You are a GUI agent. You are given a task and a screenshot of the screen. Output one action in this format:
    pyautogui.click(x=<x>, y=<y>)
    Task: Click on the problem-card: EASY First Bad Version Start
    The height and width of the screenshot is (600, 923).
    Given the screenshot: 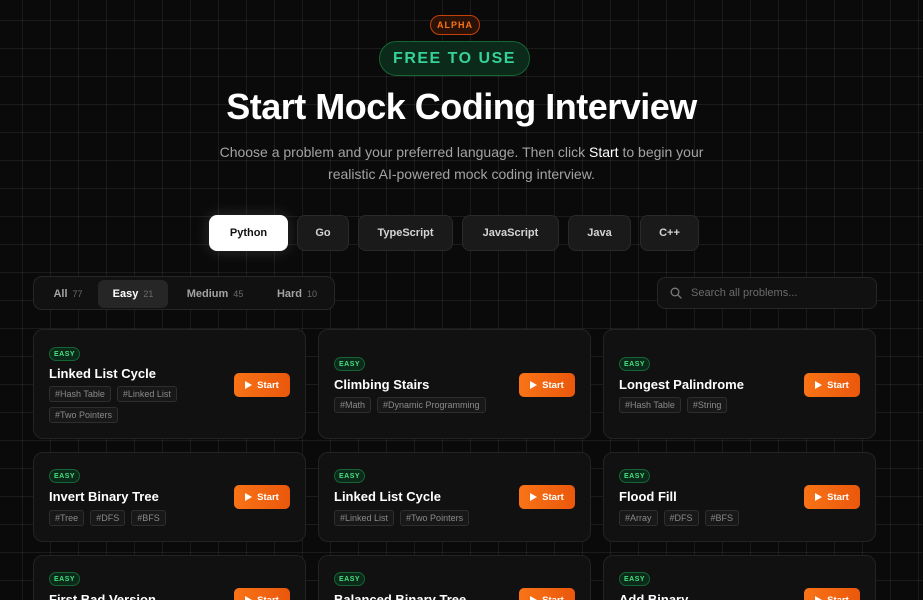 What is the action you would take?
    pyautogui.click(x=169, y=577)
    